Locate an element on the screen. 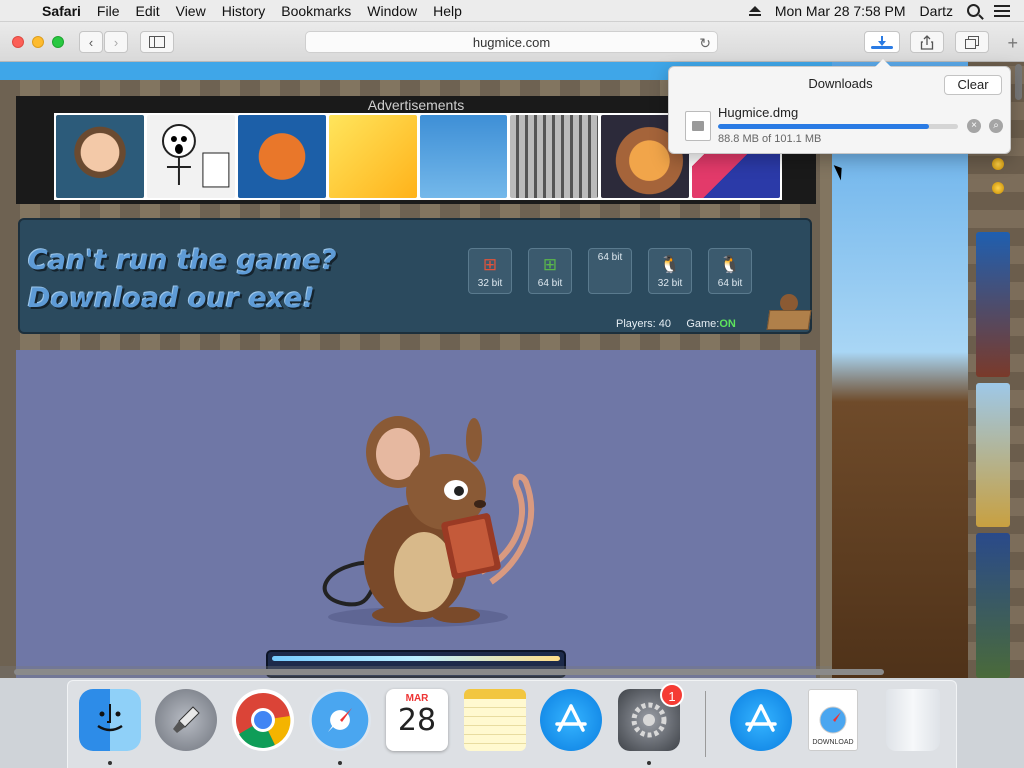  app-store-icon is located at coordinates (571, 720).